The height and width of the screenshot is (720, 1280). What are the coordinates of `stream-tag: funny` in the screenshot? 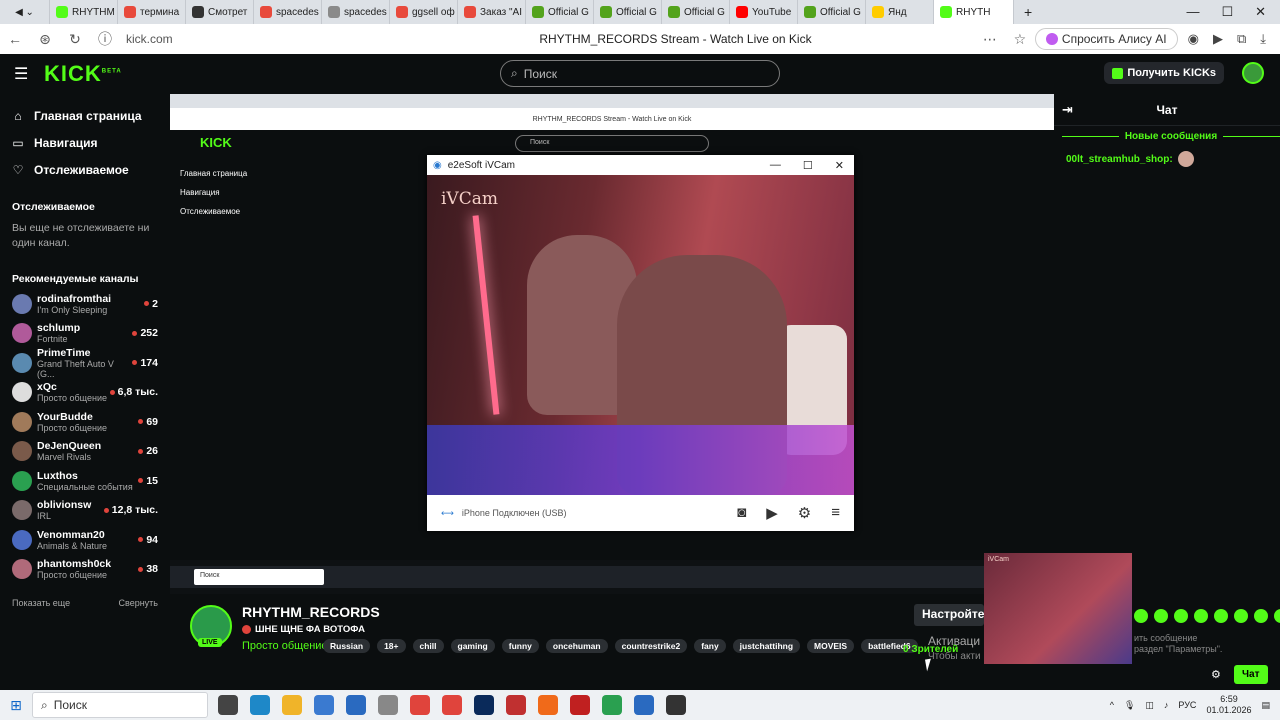 It's located at (520, 646).